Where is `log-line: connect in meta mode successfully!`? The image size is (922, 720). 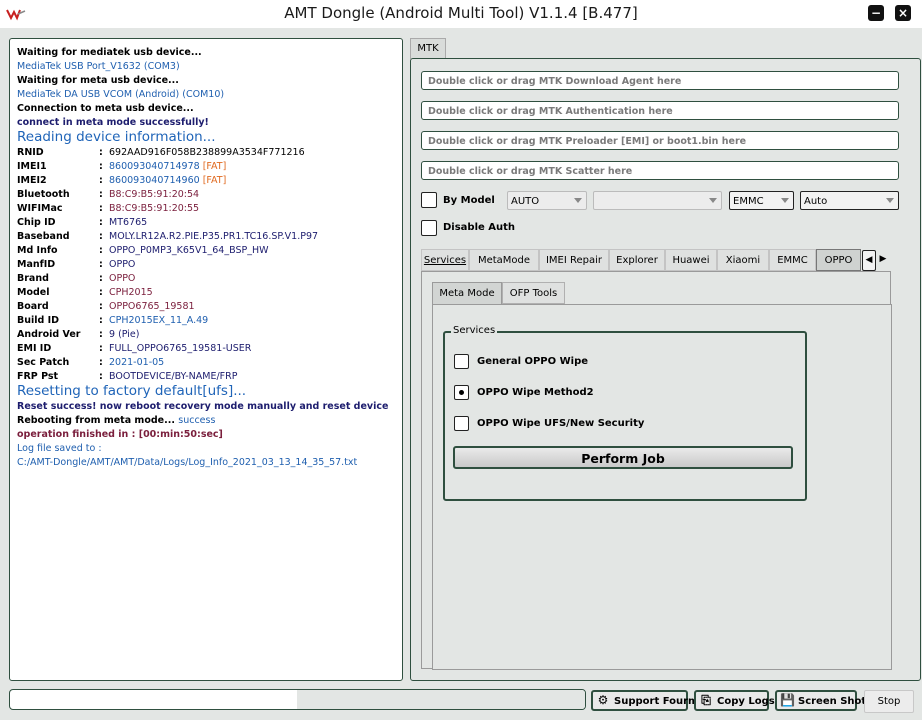 log-line: connect in meta mode successfully! is located at coordinates (113, 122).